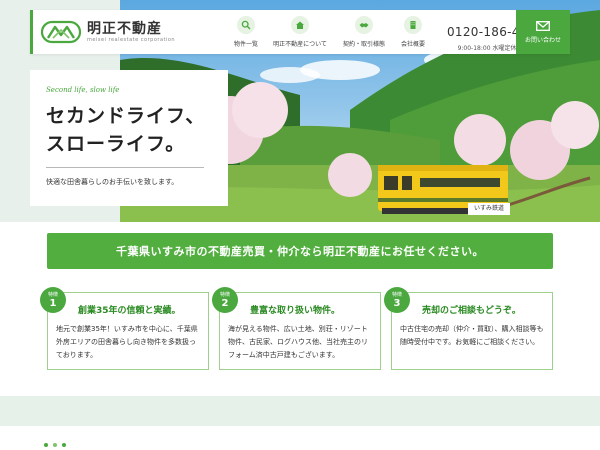  I want to click on feature-badge-3: 特徴 3, so click(397, 300).